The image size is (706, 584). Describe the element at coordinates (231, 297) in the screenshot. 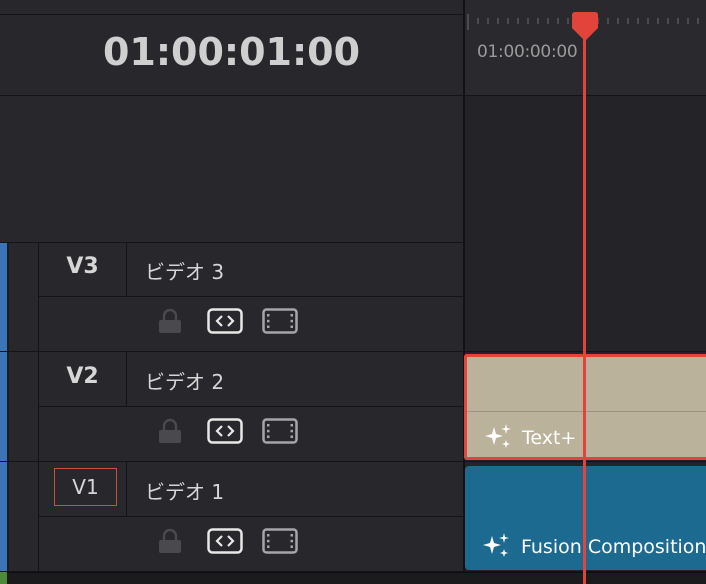

I see `track-header-v3: V3 ビデオ 3` at that location.